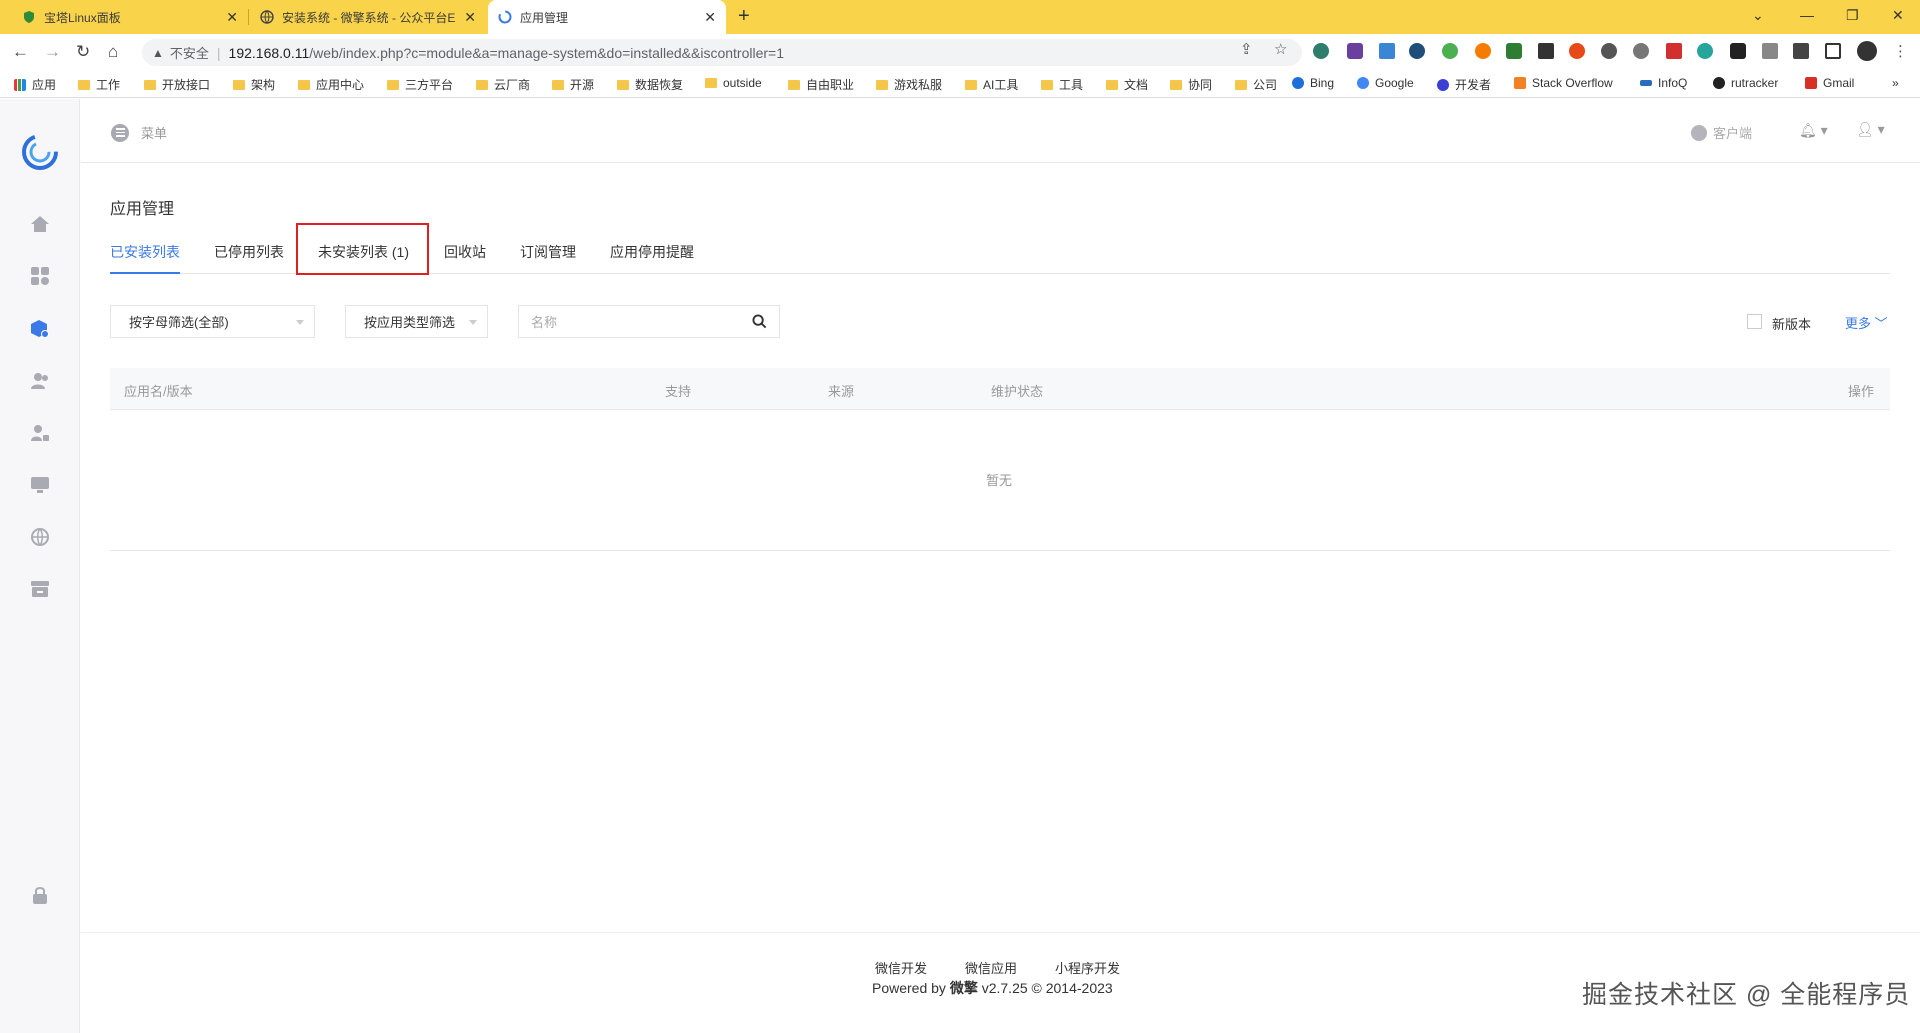  Describe the element at coordinates (901, 967) in the screenshot. I see `footer-link: 微信开发` at that location.